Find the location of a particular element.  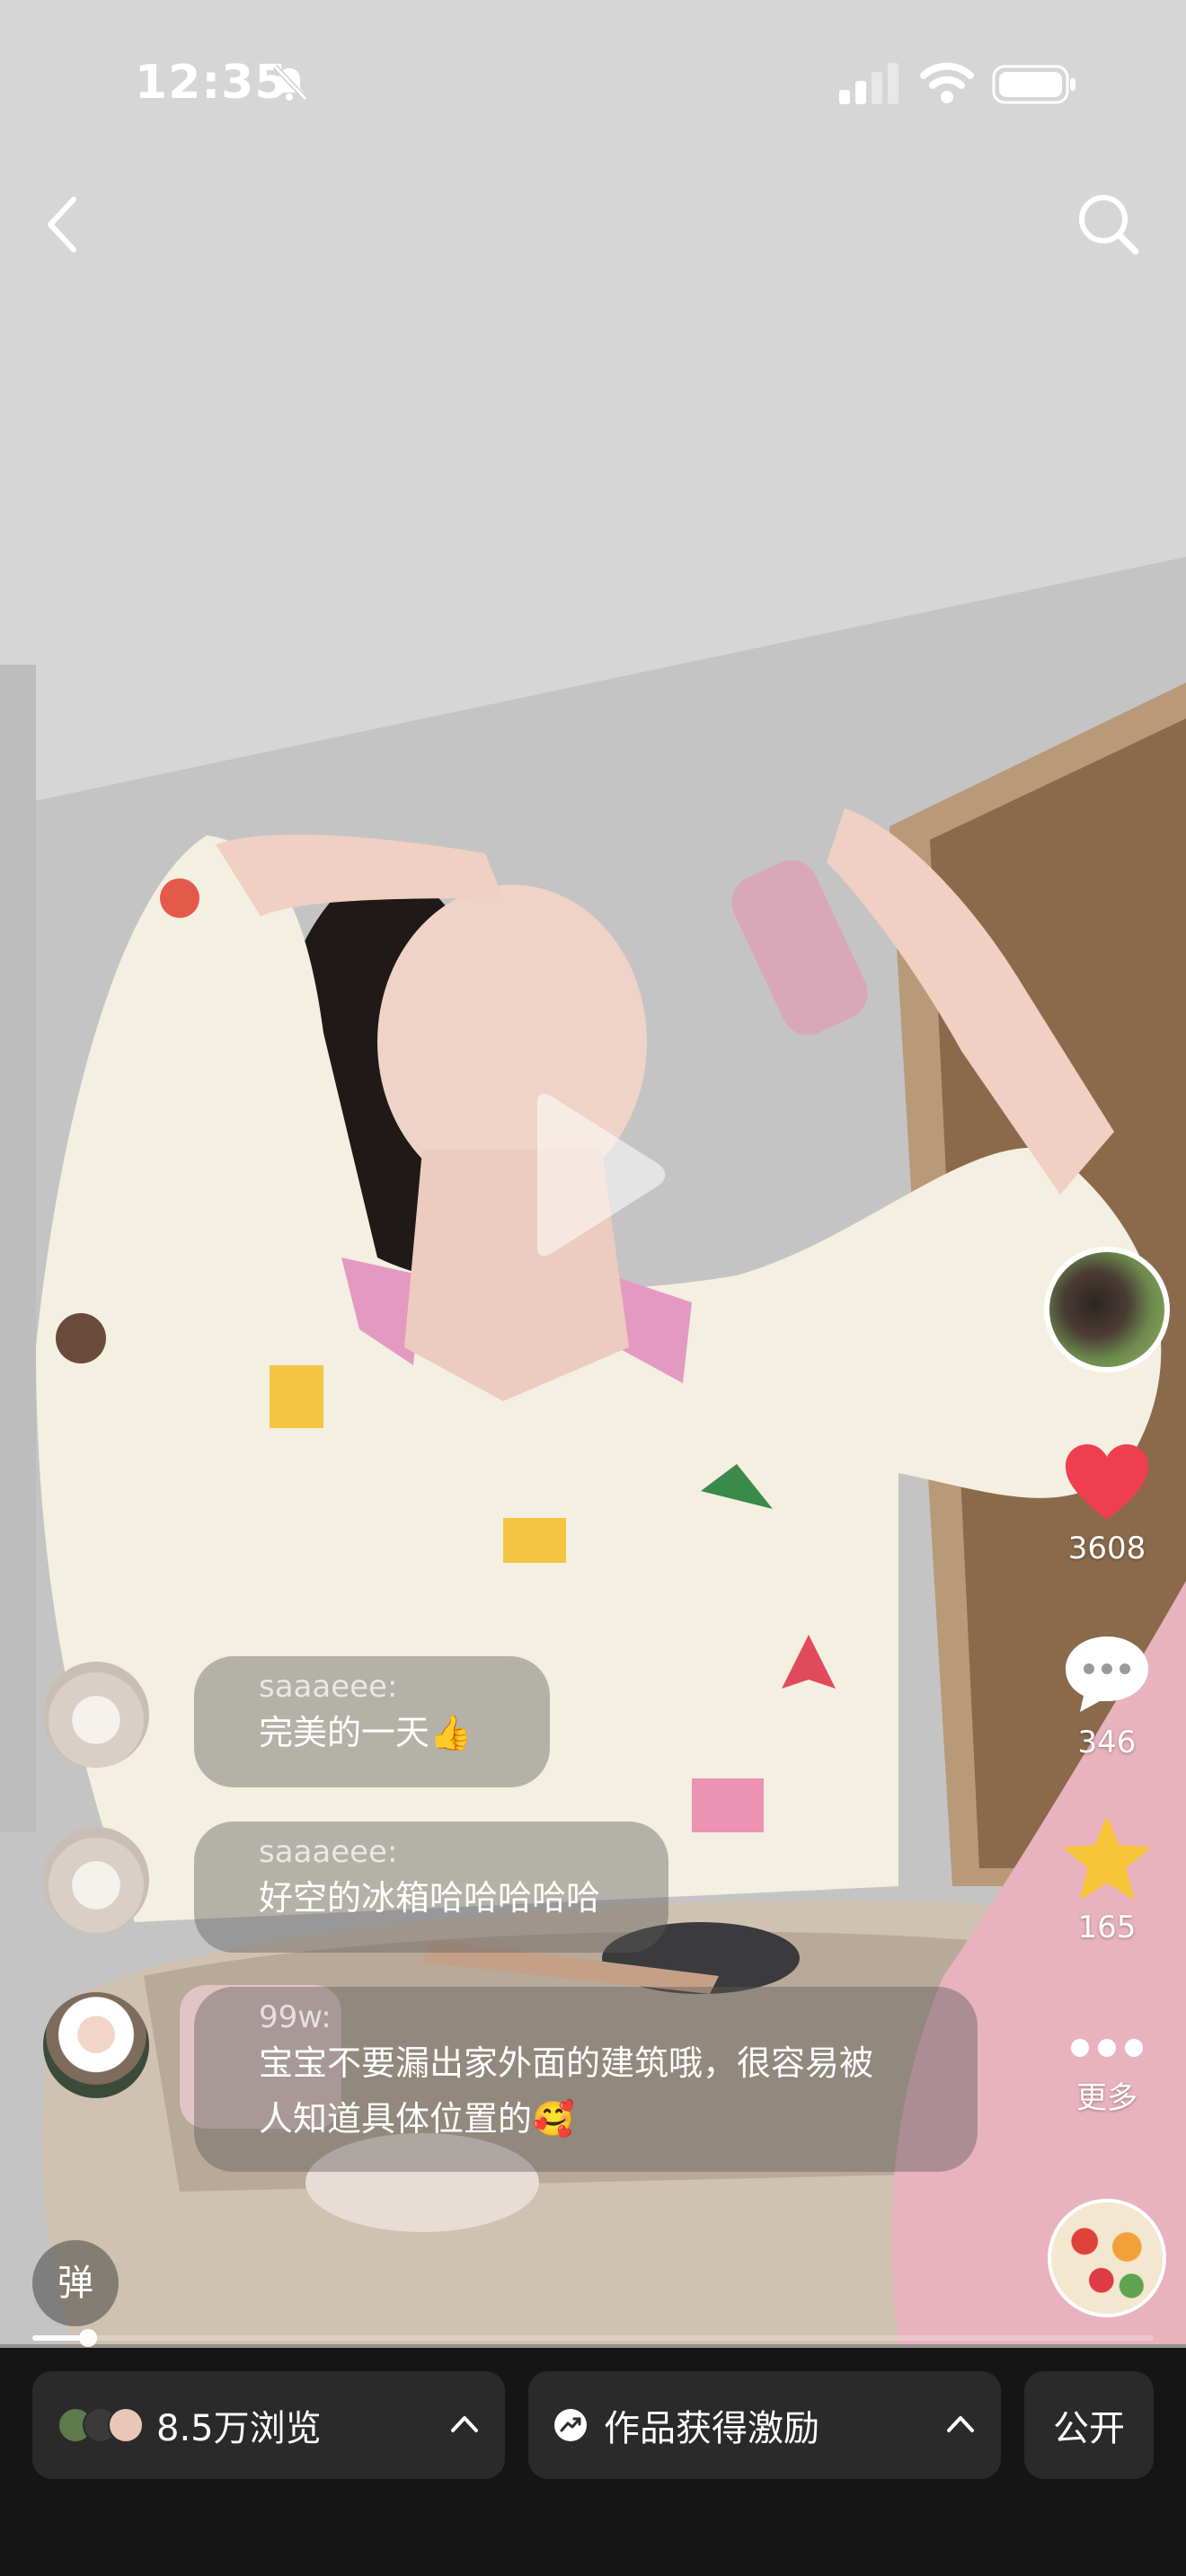

like-button: 3608 is located at coordinates (1107, 1503).